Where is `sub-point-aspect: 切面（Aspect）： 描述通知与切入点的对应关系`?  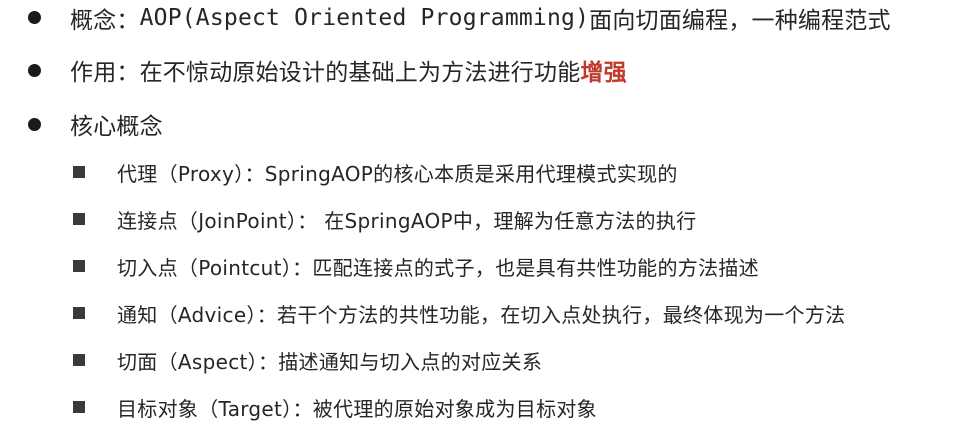 sub-point-aspect: 切面（Aspect）： 描述通知与切入点的对应关系 is located at coordinates (329, 360).